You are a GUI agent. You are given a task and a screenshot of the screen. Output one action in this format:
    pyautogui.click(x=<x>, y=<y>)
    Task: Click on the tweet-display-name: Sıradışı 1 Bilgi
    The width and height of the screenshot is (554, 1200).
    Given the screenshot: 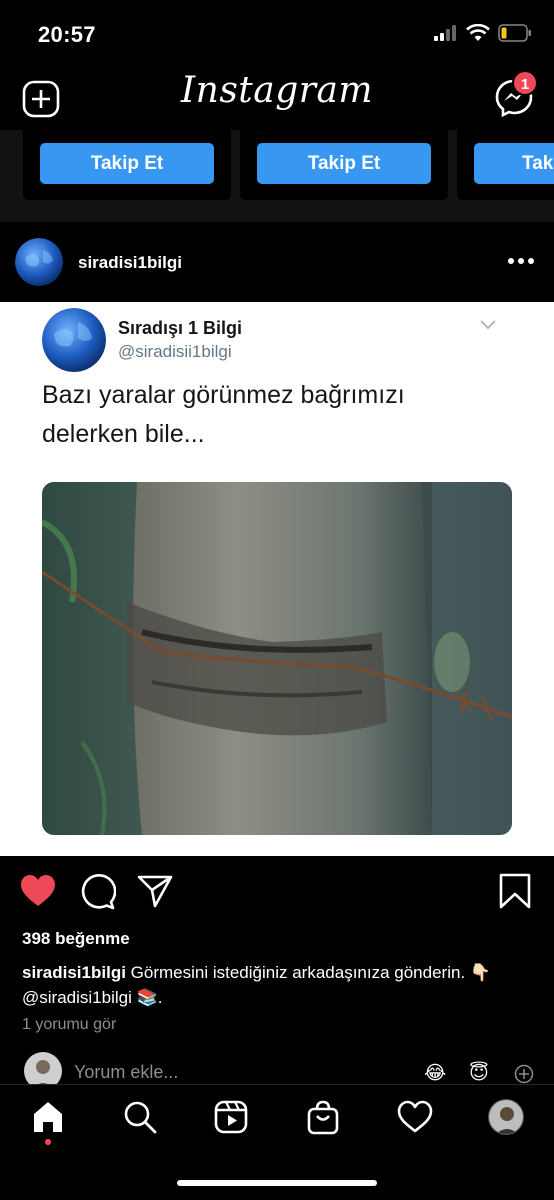 What is the action you would take?
    pyautogui.click(x=180, y=328)
    